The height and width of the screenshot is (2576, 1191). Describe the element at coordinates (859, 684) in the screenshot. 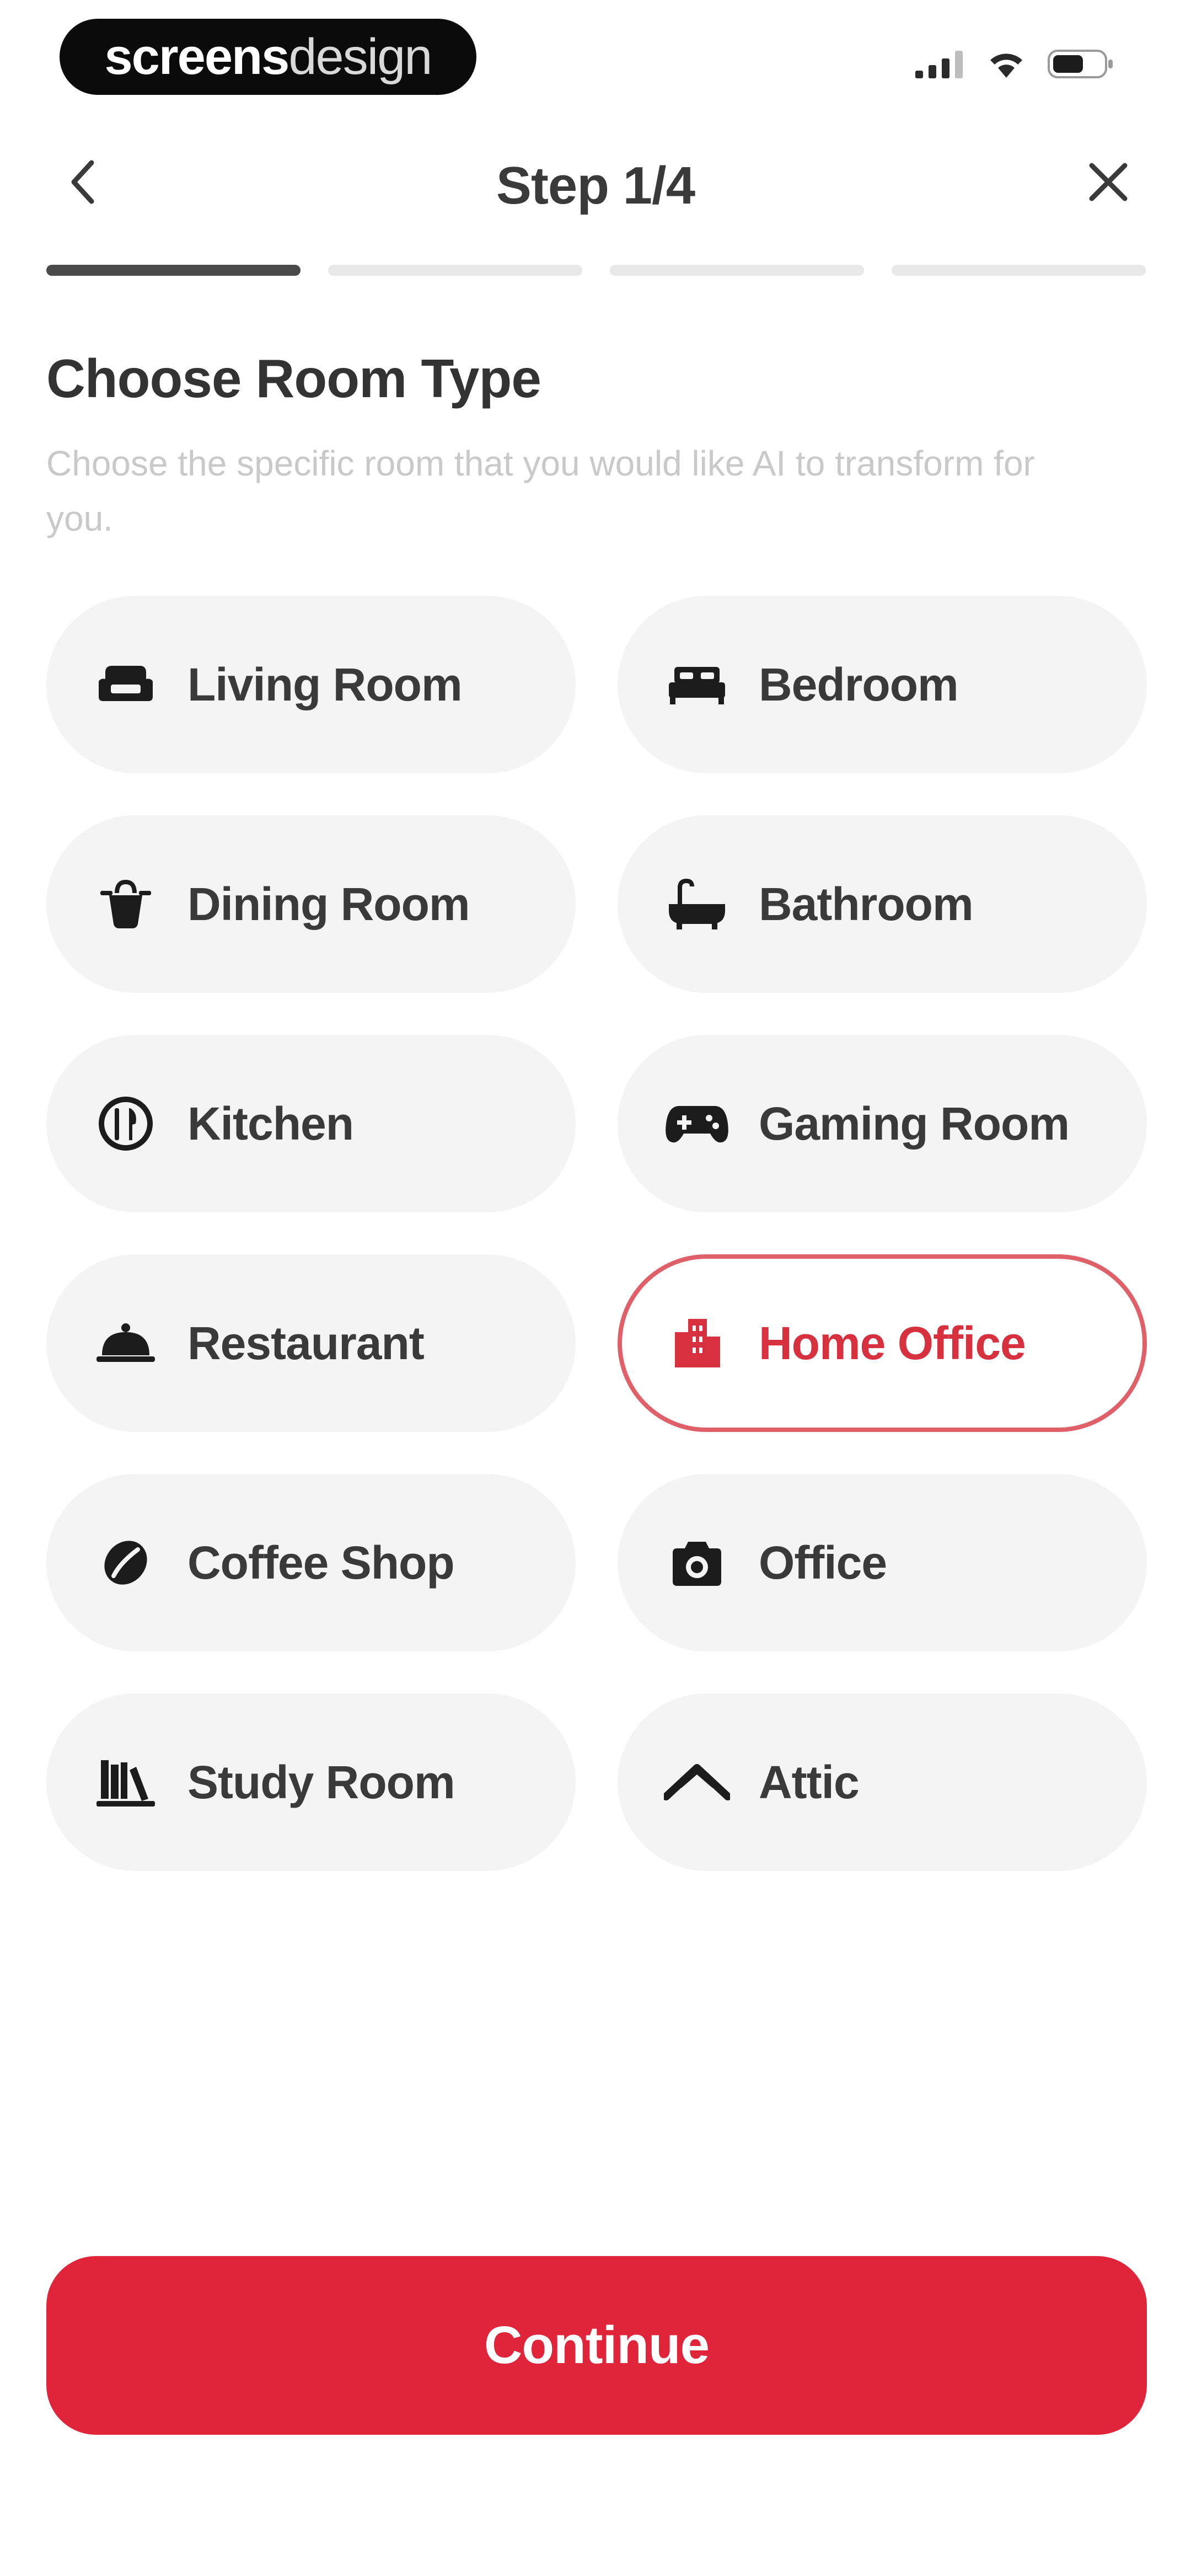

I see `room-label: Bedroom` at that location.